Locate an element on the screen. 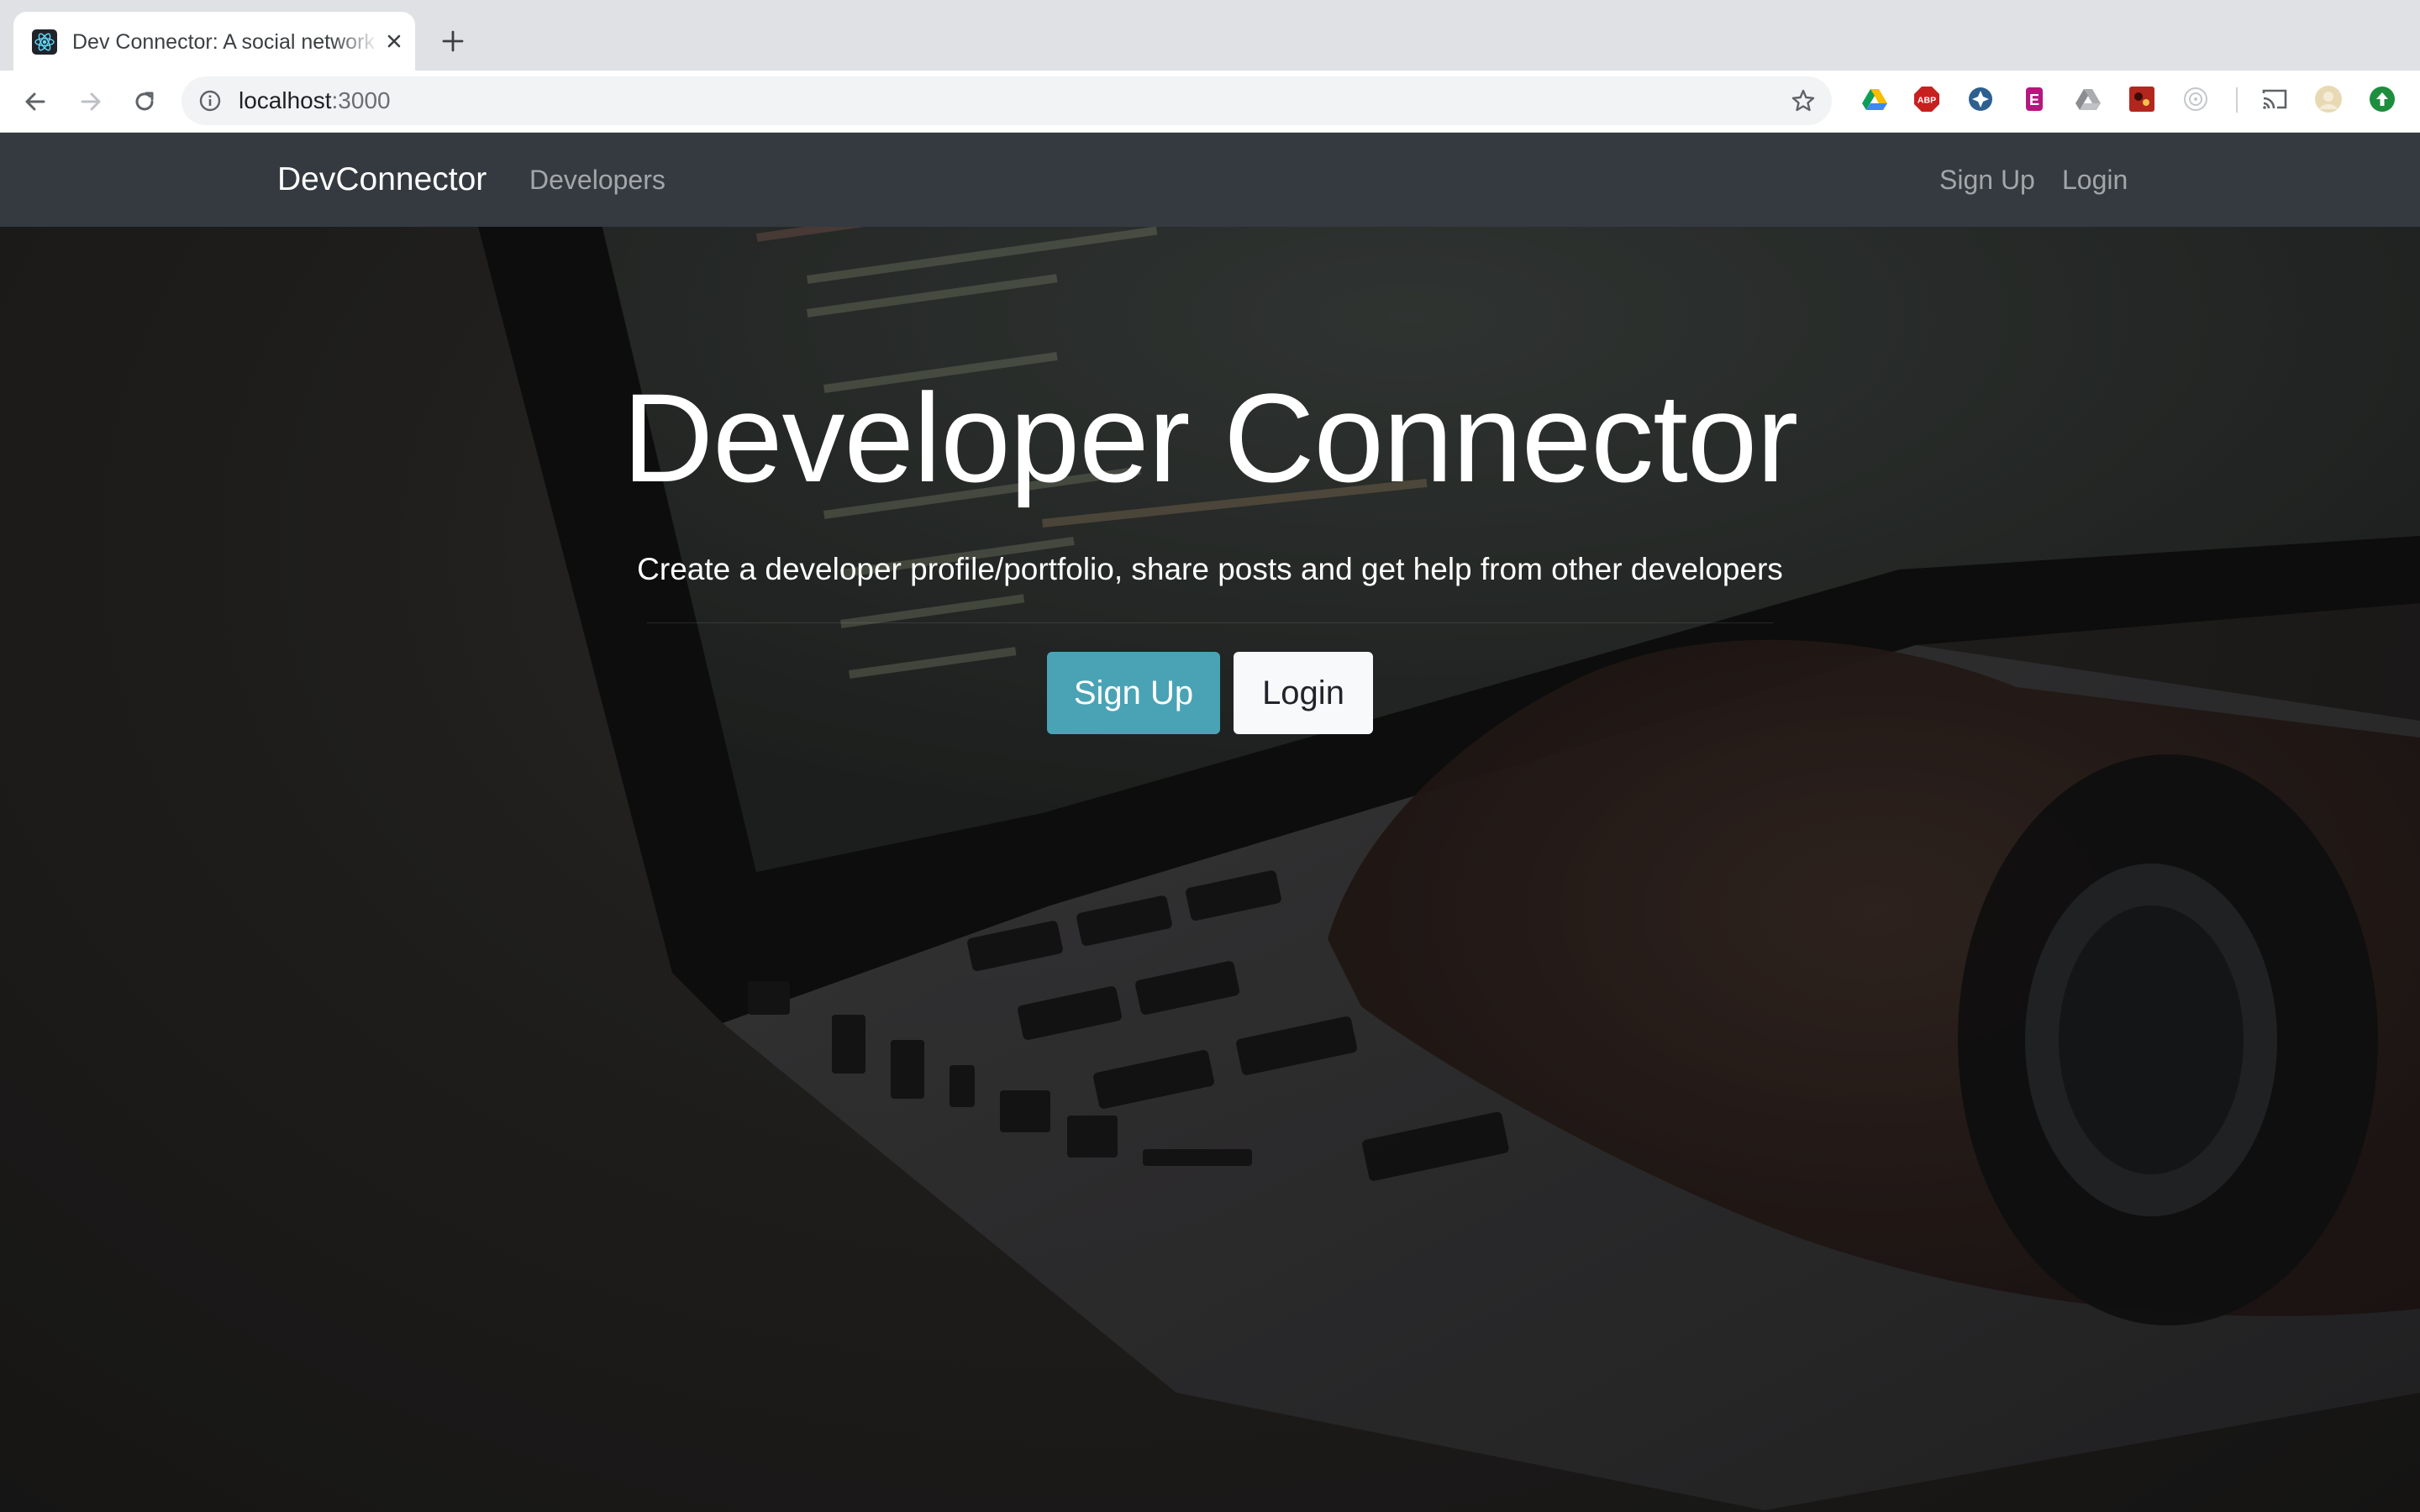  google-drive-icon is located at coordinates (1874, 99).